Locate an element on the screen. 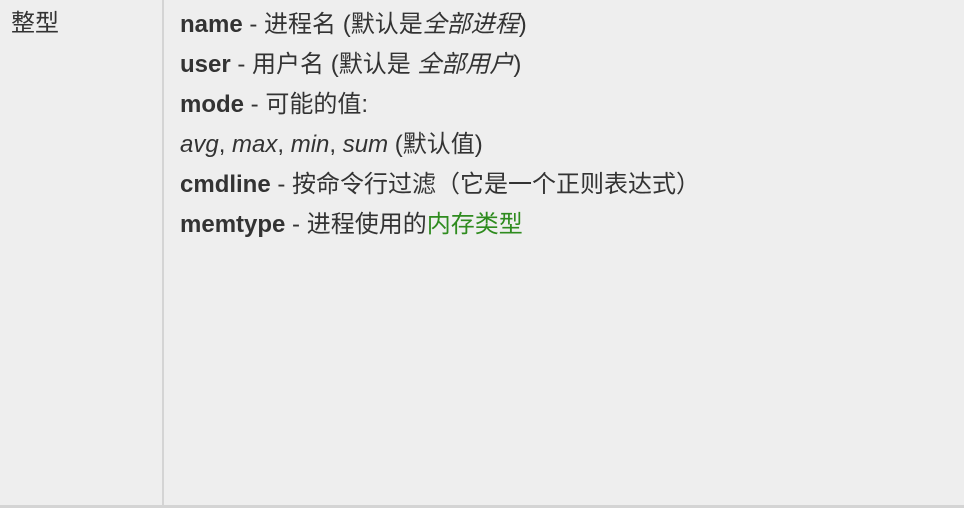  mode-default-note: (默认值) is located at coordinates (435, 144).